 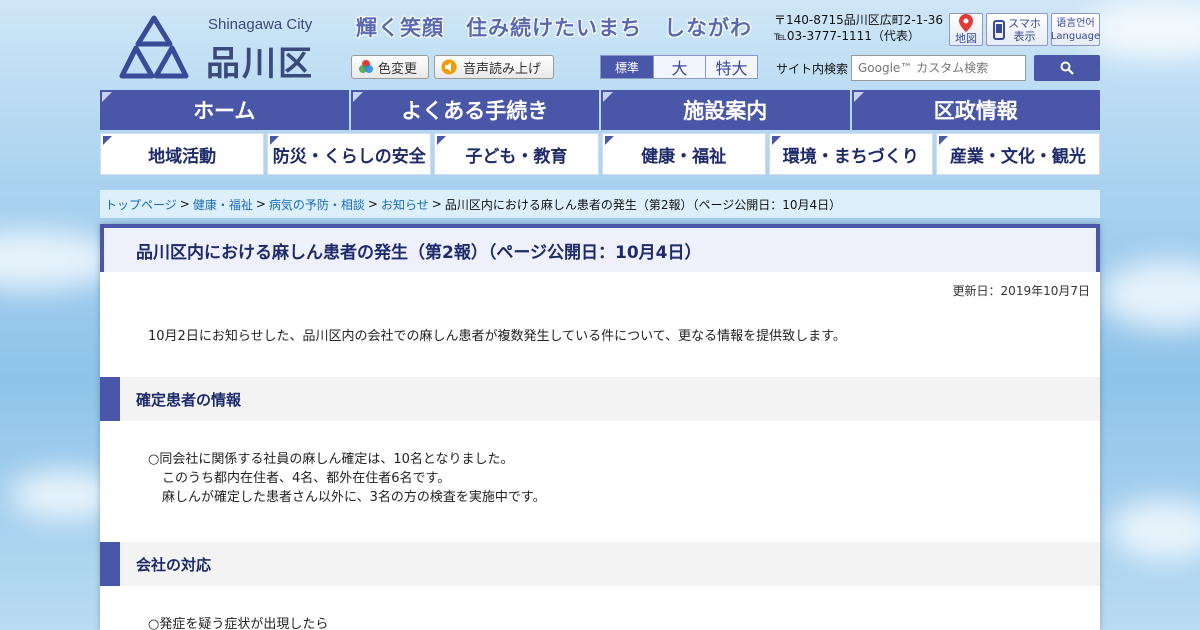 I want to click on body-line: 麻しんが確定した患者さん以外に、3名の方の検査を実施中です。, so click(x=354, y=497).